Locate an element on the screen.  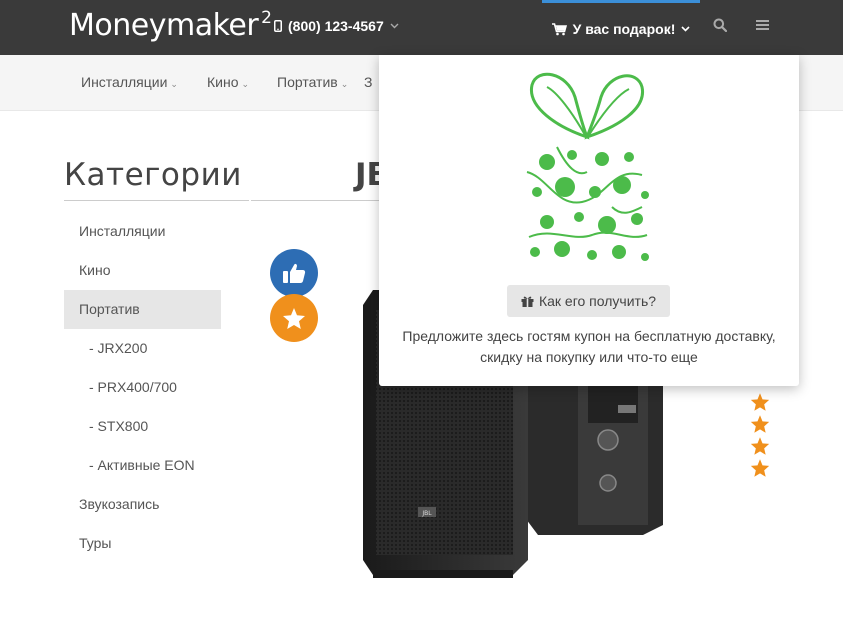
svg-text: JBL is located at coordinates (426, 513).